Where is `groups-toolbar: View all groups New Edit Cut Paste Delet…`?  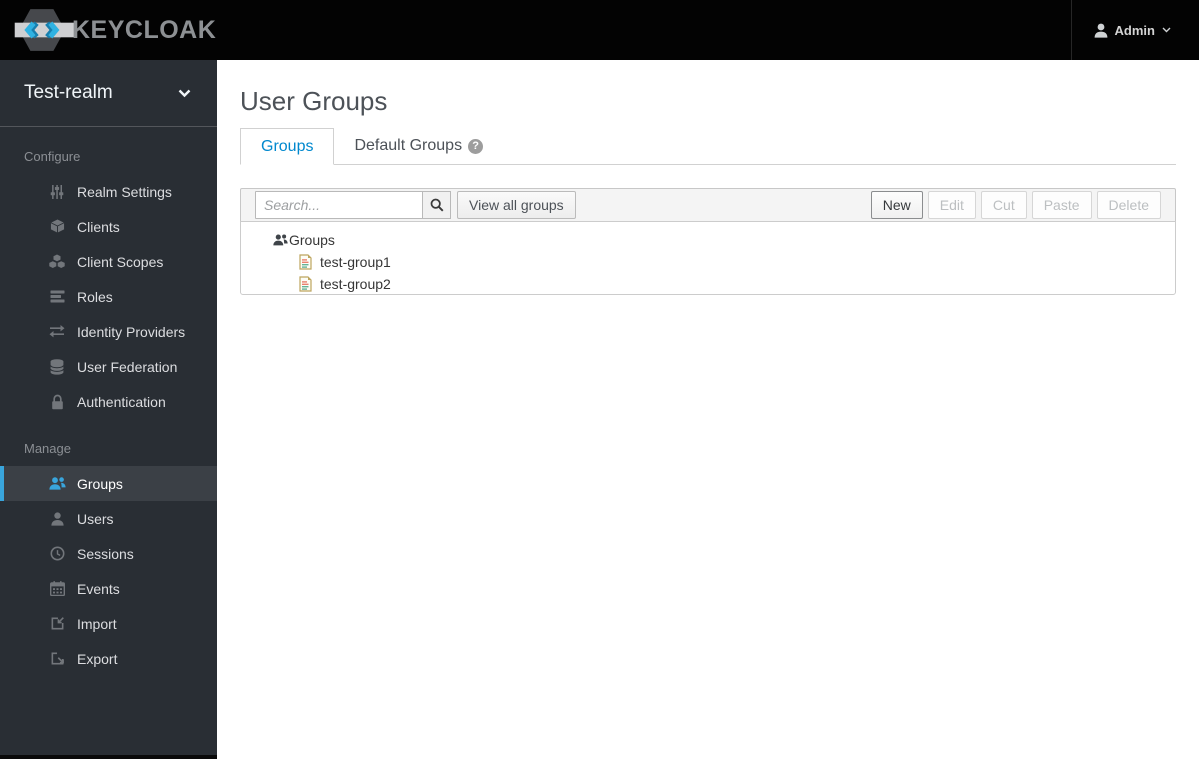
groups-toolbar: View all groups New Edit Cut Paste Delet… is located at coordinates (708, 205).